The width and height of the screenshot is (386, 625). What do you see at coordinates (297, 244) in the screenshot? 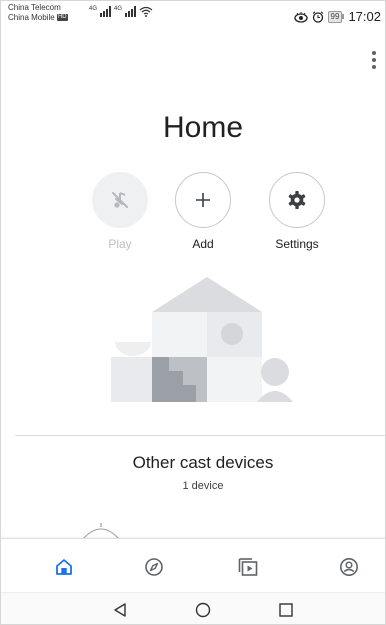
I see `settings-label: Settings` at bounding box center [297, 244].